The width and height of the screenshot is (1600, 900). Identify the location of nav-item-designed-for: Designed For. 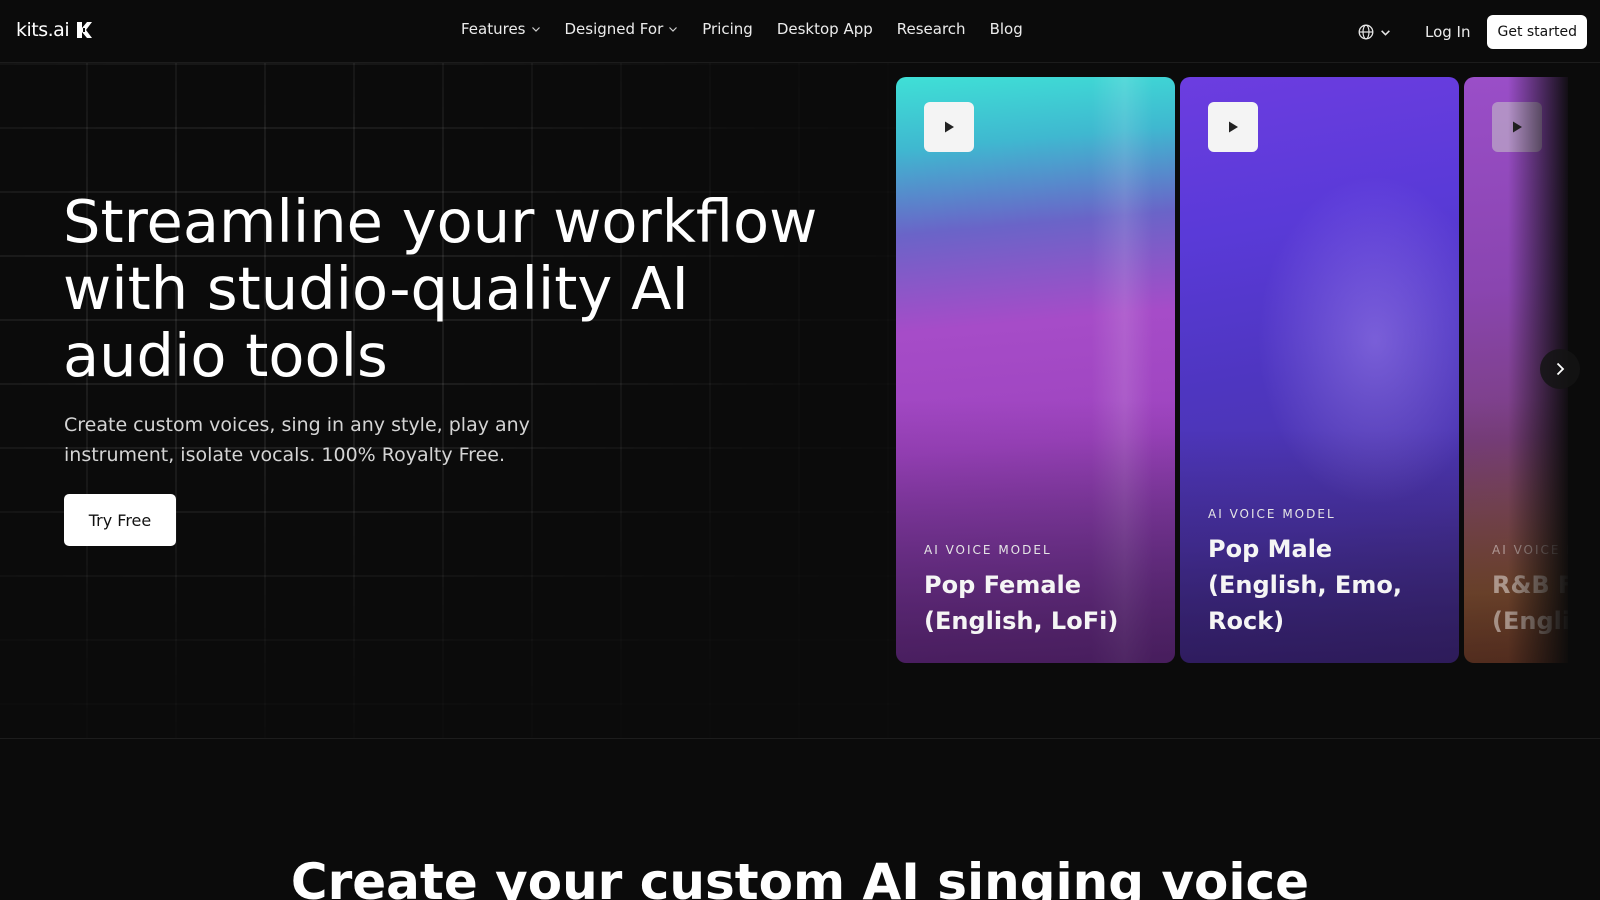
(622, 29).